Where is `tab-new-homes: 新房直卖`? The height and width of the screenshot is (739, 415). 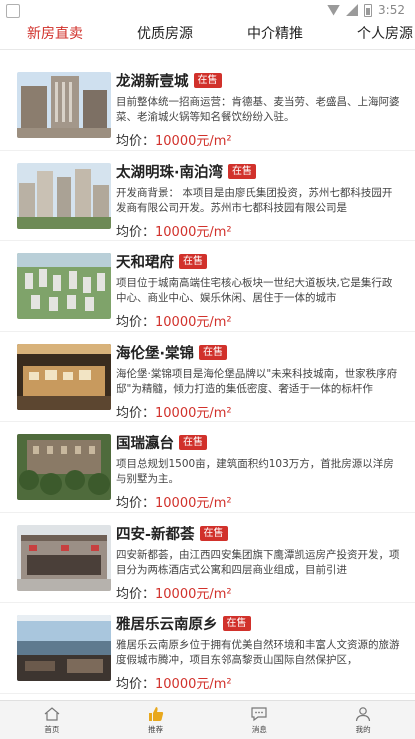 tab-new-homes: 新房直卖 is located at coordinates (55, 35).